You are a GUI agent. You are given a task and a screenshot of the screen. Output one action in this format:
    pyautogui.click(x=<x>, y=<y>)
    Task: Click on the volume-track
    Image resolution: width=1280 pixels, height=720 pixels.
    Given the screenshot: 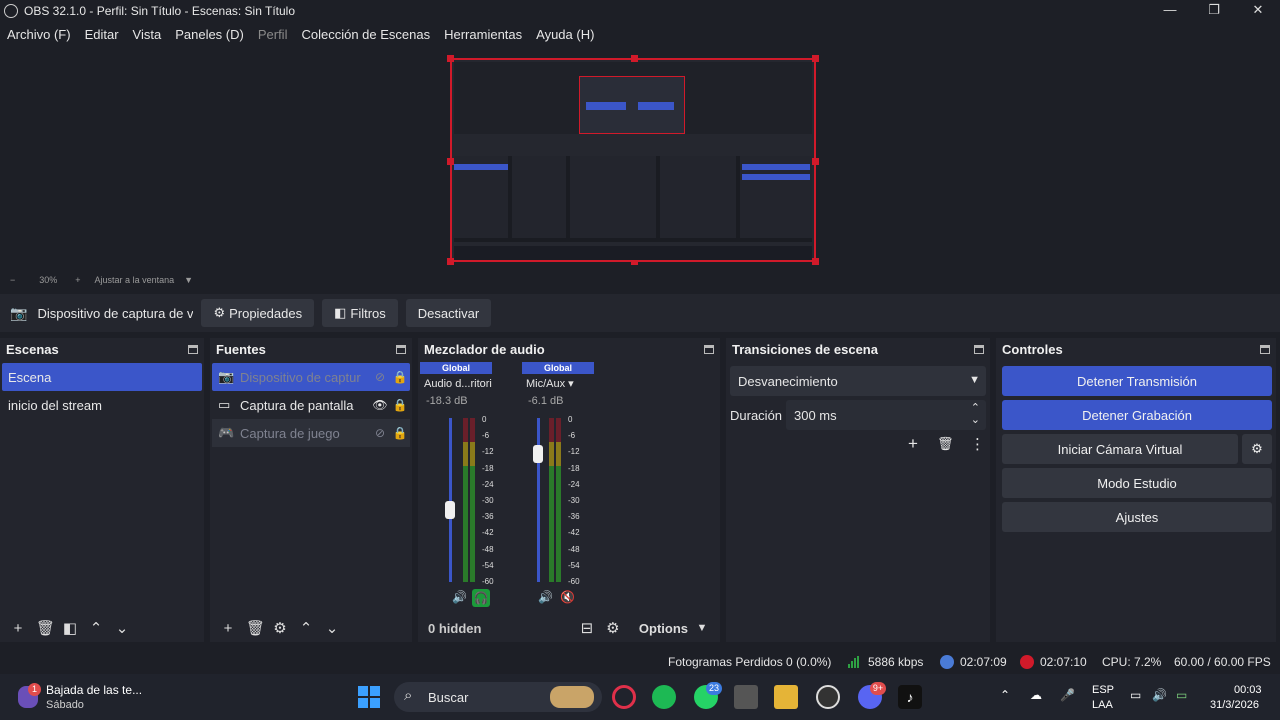 What is the action you would take?
    pyautogui.click(x=538, y=500)
    